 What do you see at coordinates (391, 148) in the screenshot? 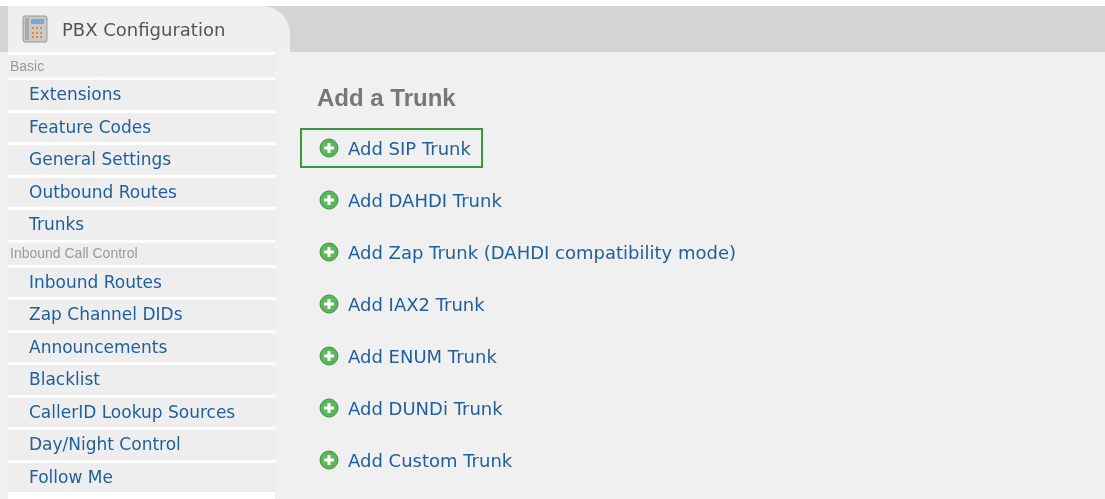
I see `add-trunk-link: Add SIP Trunk` at bounding box center [391, 148].